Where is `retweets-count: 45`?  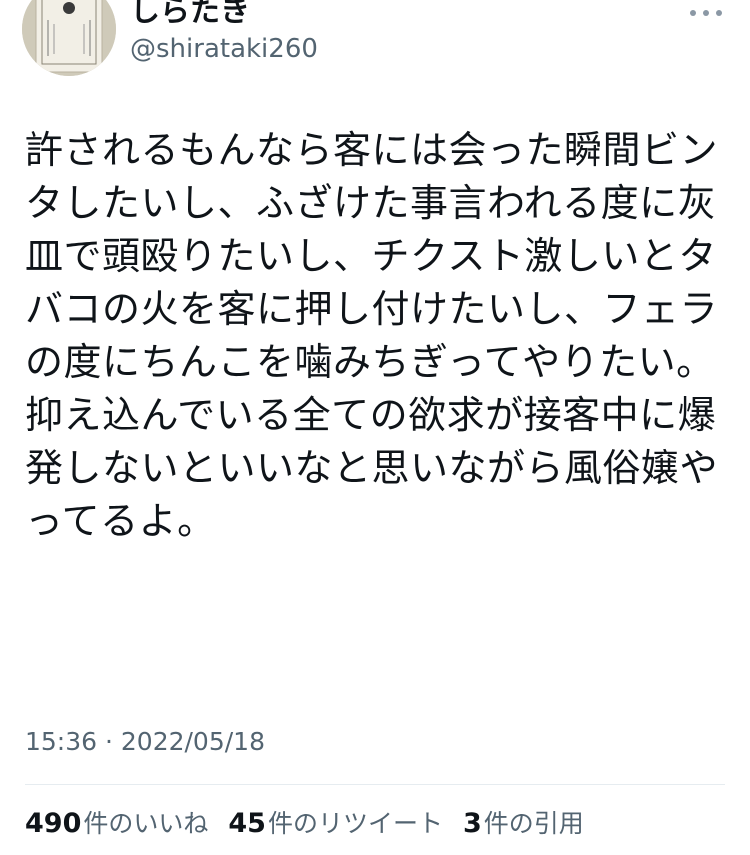 retweets-count: 45 is located at coordinates (247, 823).